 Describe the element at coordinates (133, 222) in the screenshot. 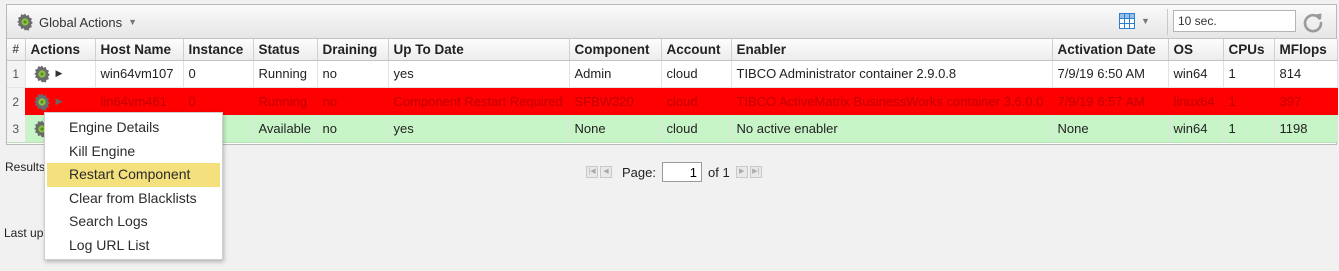

I see `menu-item-search-logs: Search Logs` at that location.